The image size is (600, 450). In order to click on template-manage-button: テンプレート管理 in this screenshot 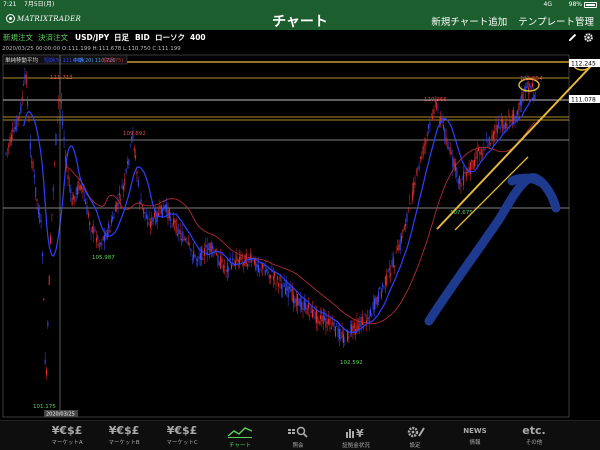, I will do `click(556, 22)`.